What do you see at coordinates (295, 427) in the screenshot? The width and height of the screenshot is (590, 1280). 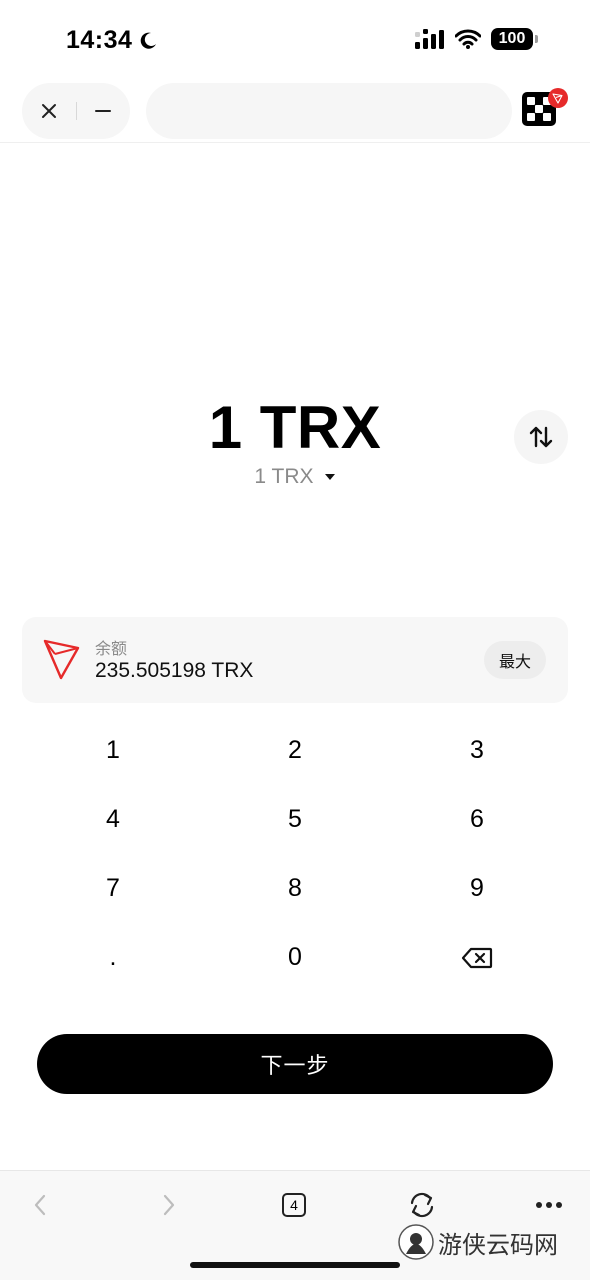 I see `amount-display: 1 TRX` at bounding box center [295, 427].